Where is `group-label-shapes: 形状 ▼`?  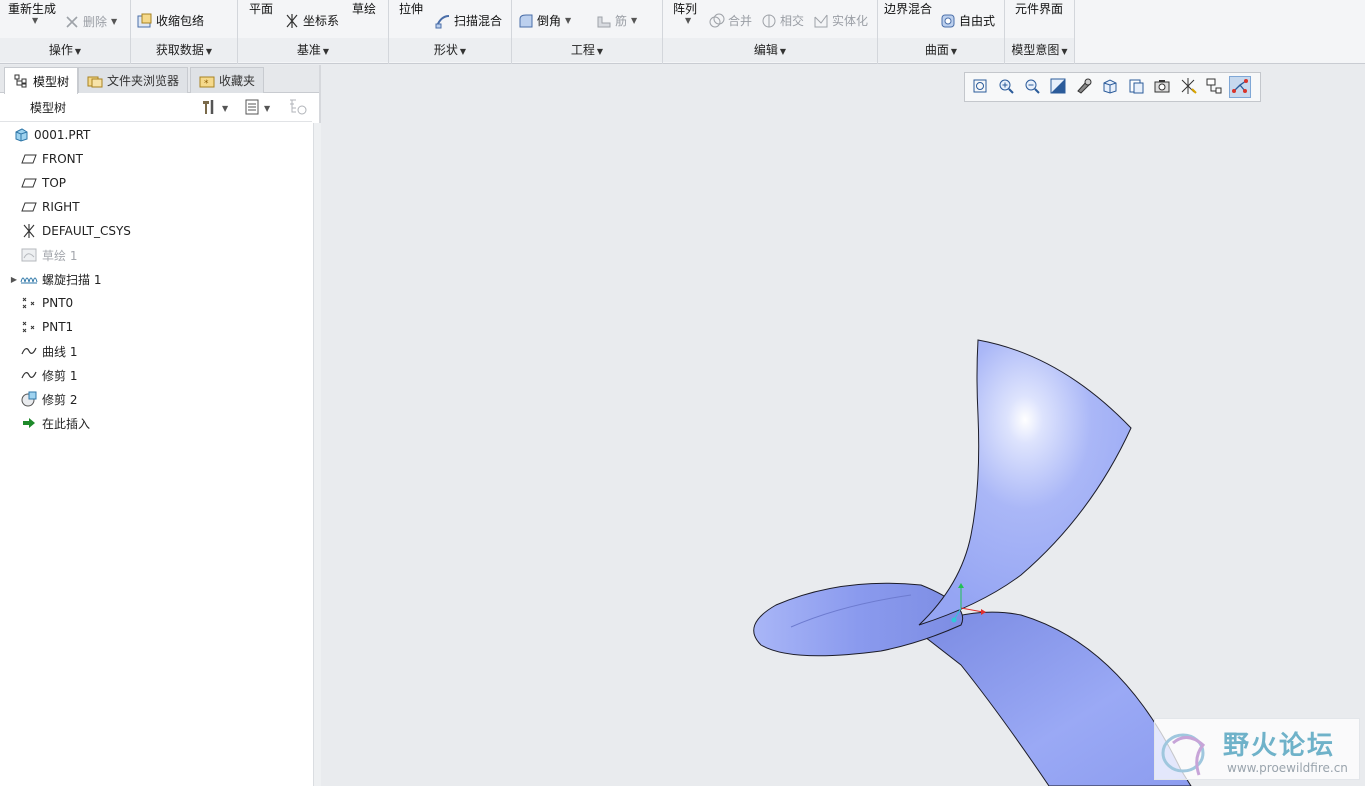 group-label-shapes: 形状 ▼ is located at coordinates (450, 50).